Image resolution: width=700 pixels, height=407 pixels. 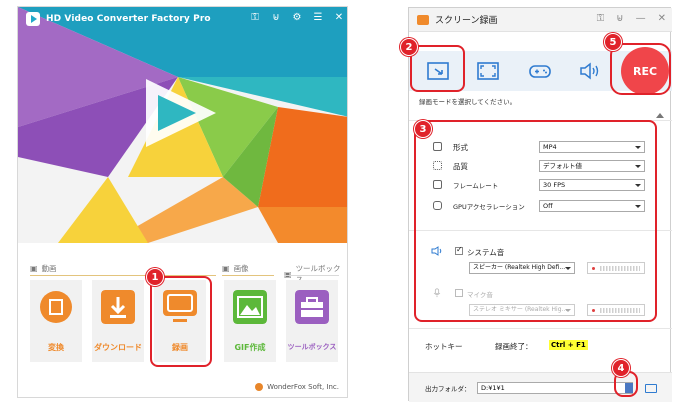 What do you see at coordinates (128, 19) in the screenshot?
I see `app-title: HD Video Converter Factory Pro` at bounding box center [128, 19].